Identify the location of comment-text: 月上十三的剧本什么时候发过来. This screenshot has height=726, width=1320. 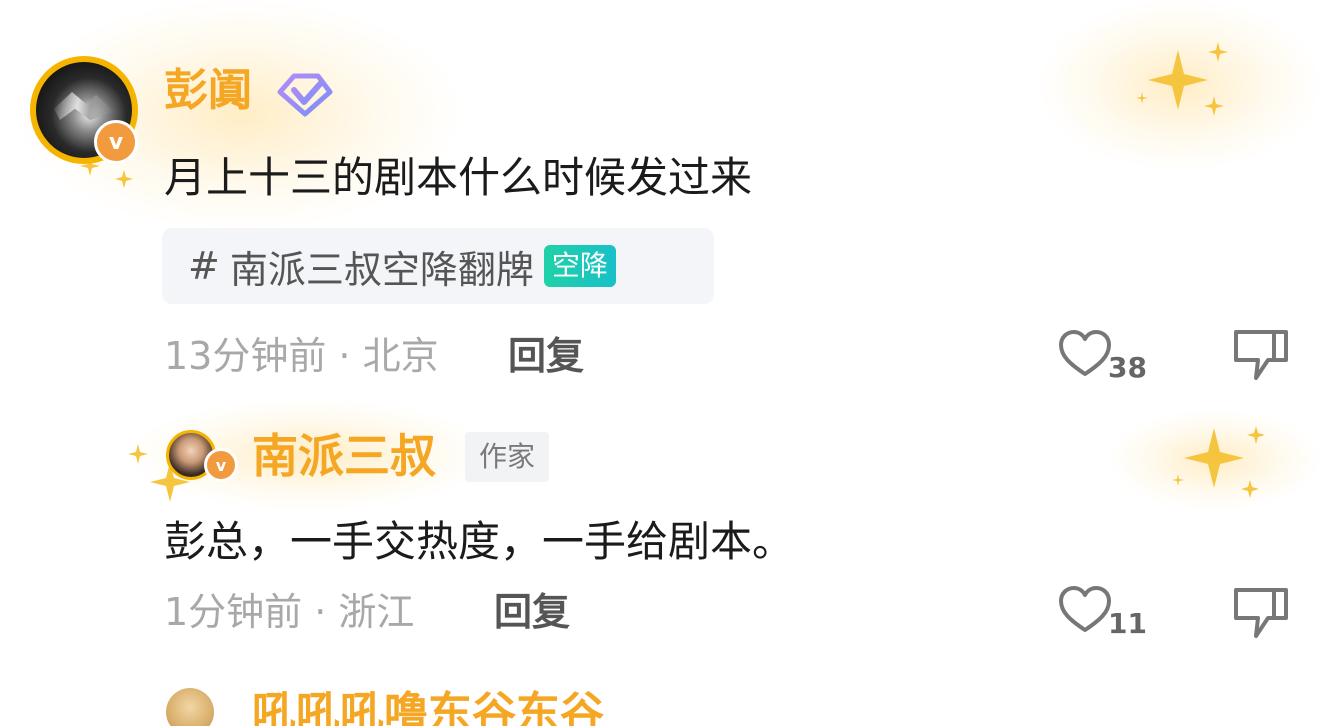
(458, 177).